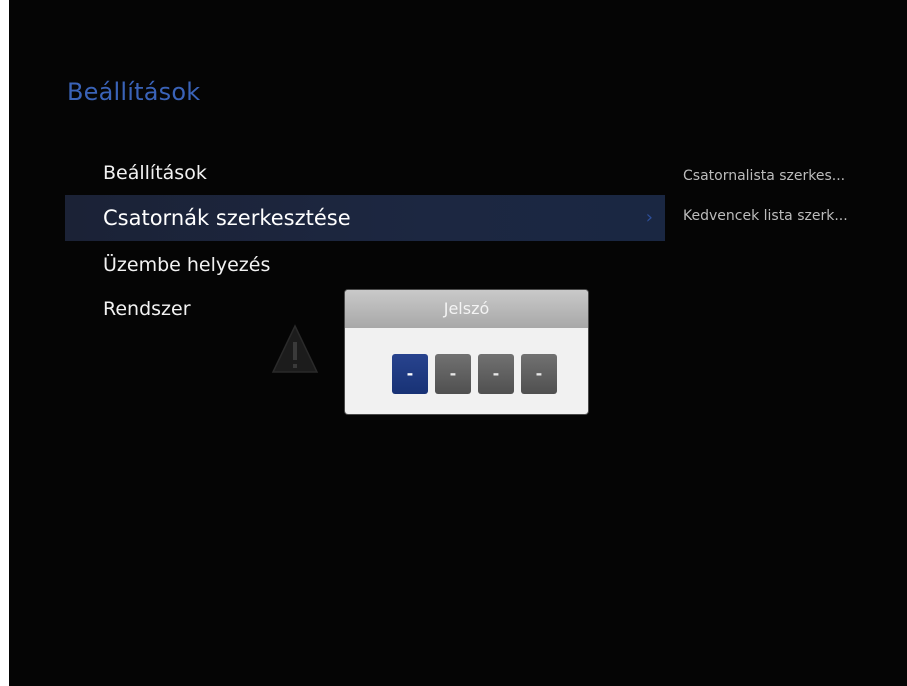  What do you see at coordinates (365, 218) in the screenshot?
I see `menu-item-channel-edit: Csatornák szerkesztése ›` at bounding box center [365, 218].